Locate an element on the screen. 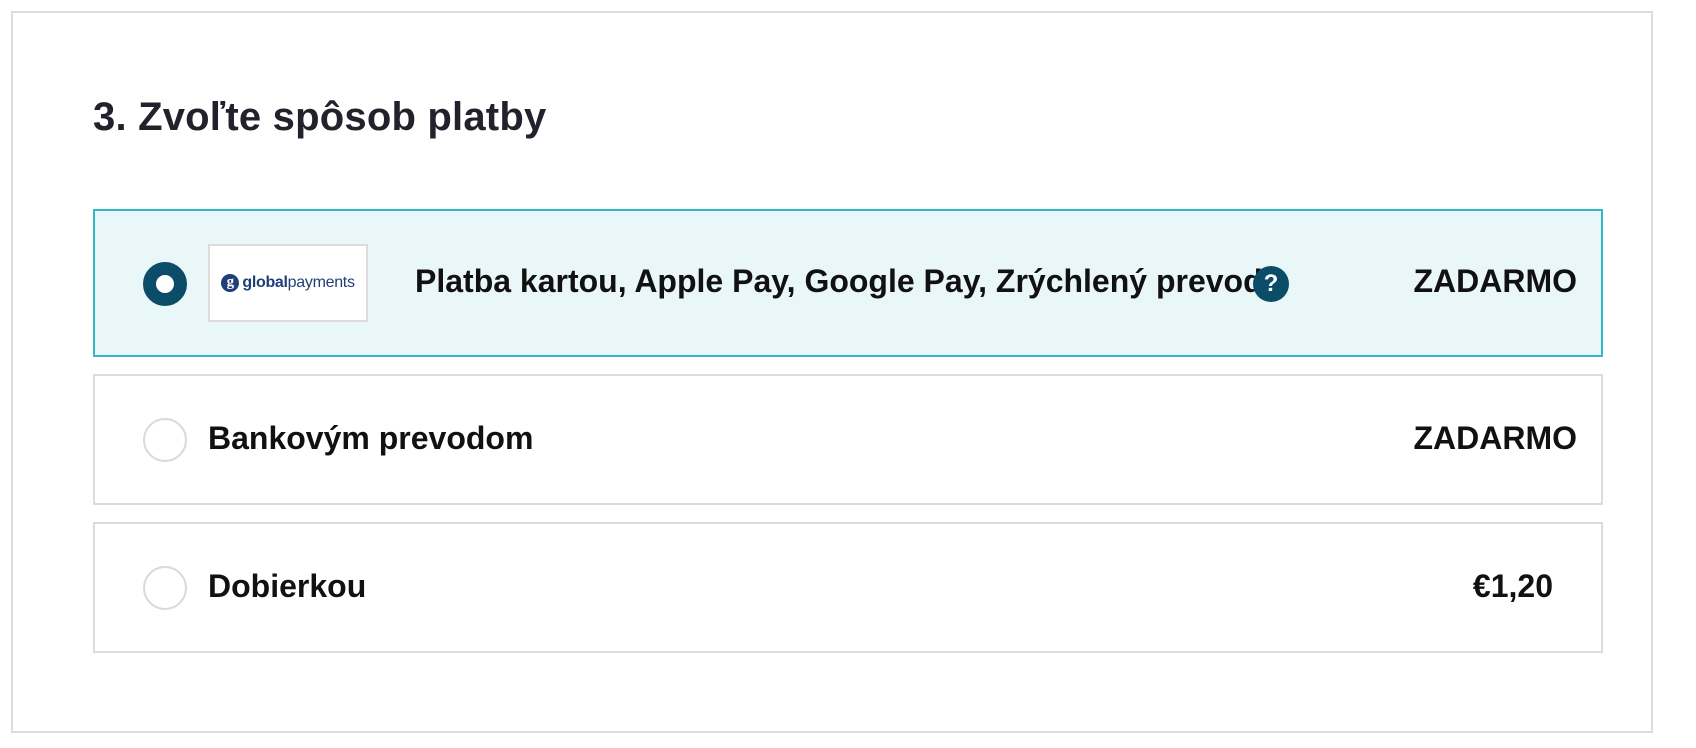  globalpayments-logo-text: globalpayments is located at coordinates (298, 282).